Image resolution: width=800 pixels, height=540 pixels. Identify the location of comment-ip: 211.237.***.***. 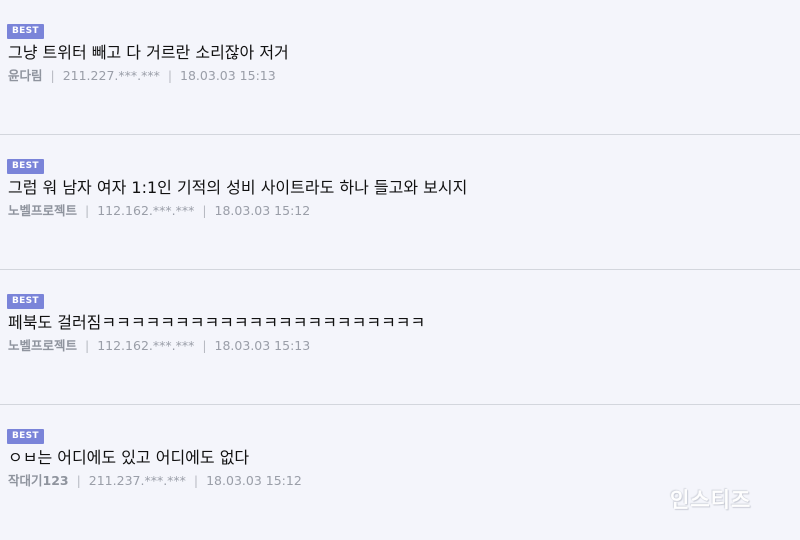
(137, 480).